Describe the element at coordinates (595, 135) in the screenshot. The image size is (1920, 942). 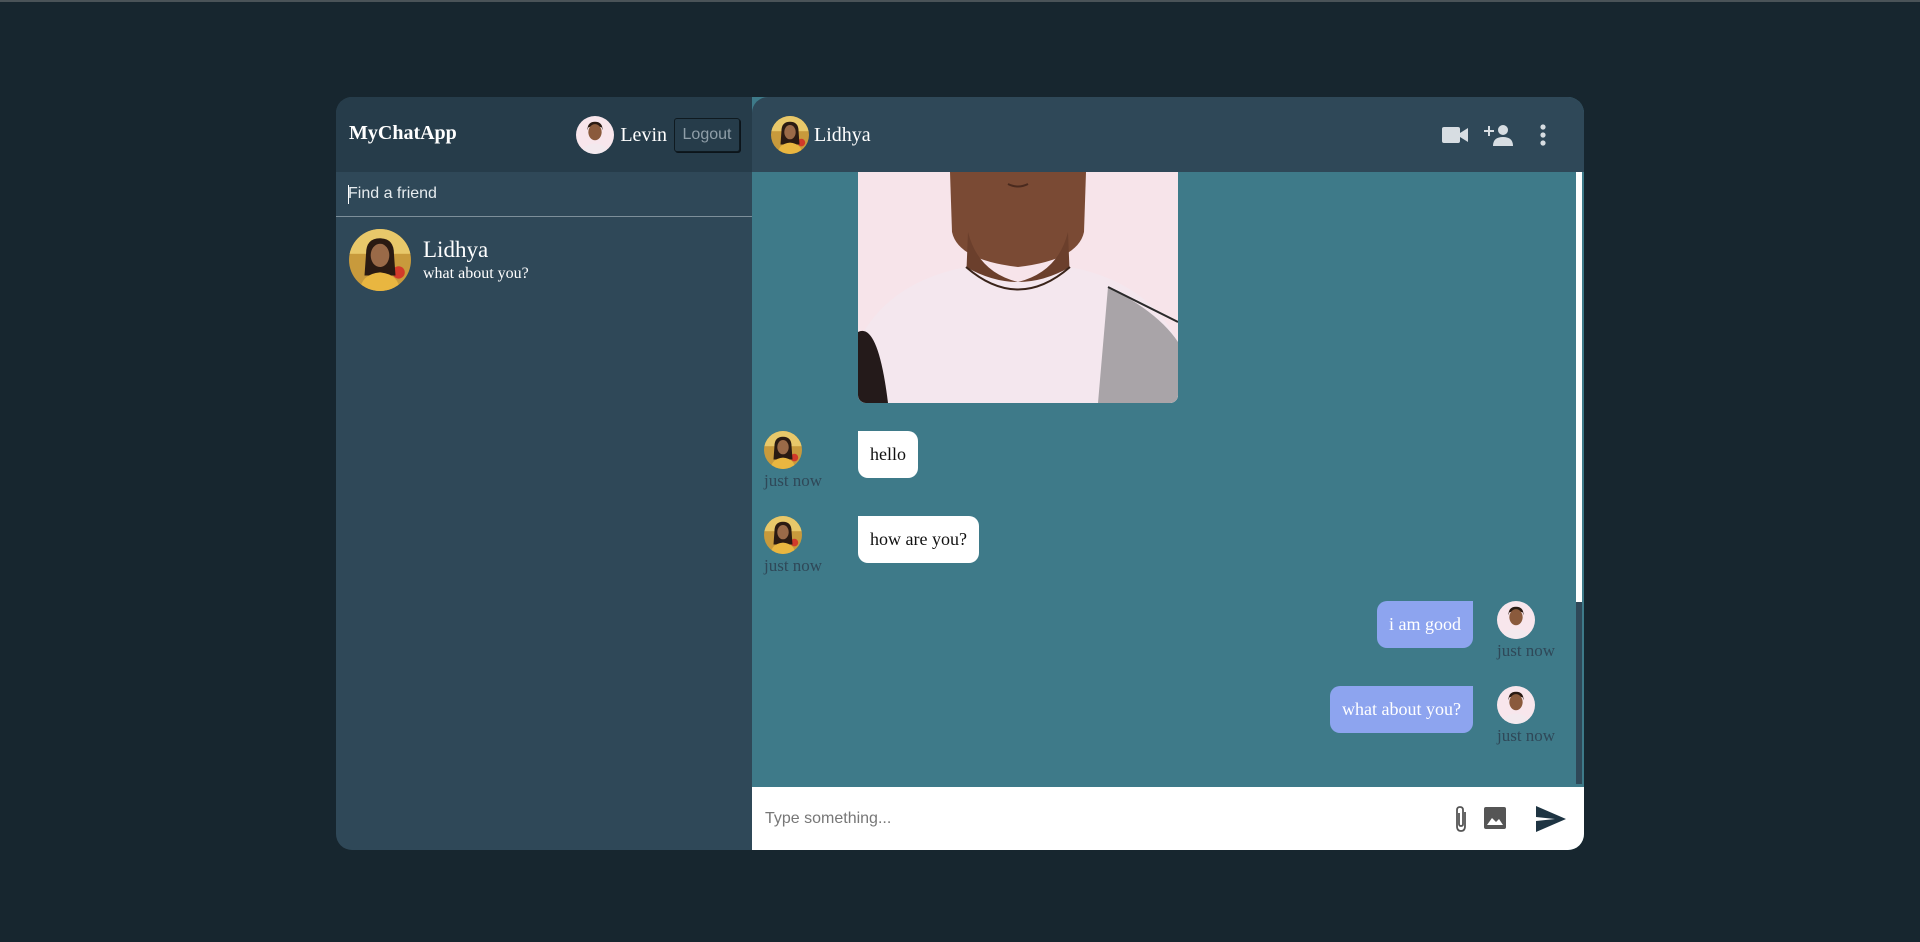
I see `user-avatar` at that location.